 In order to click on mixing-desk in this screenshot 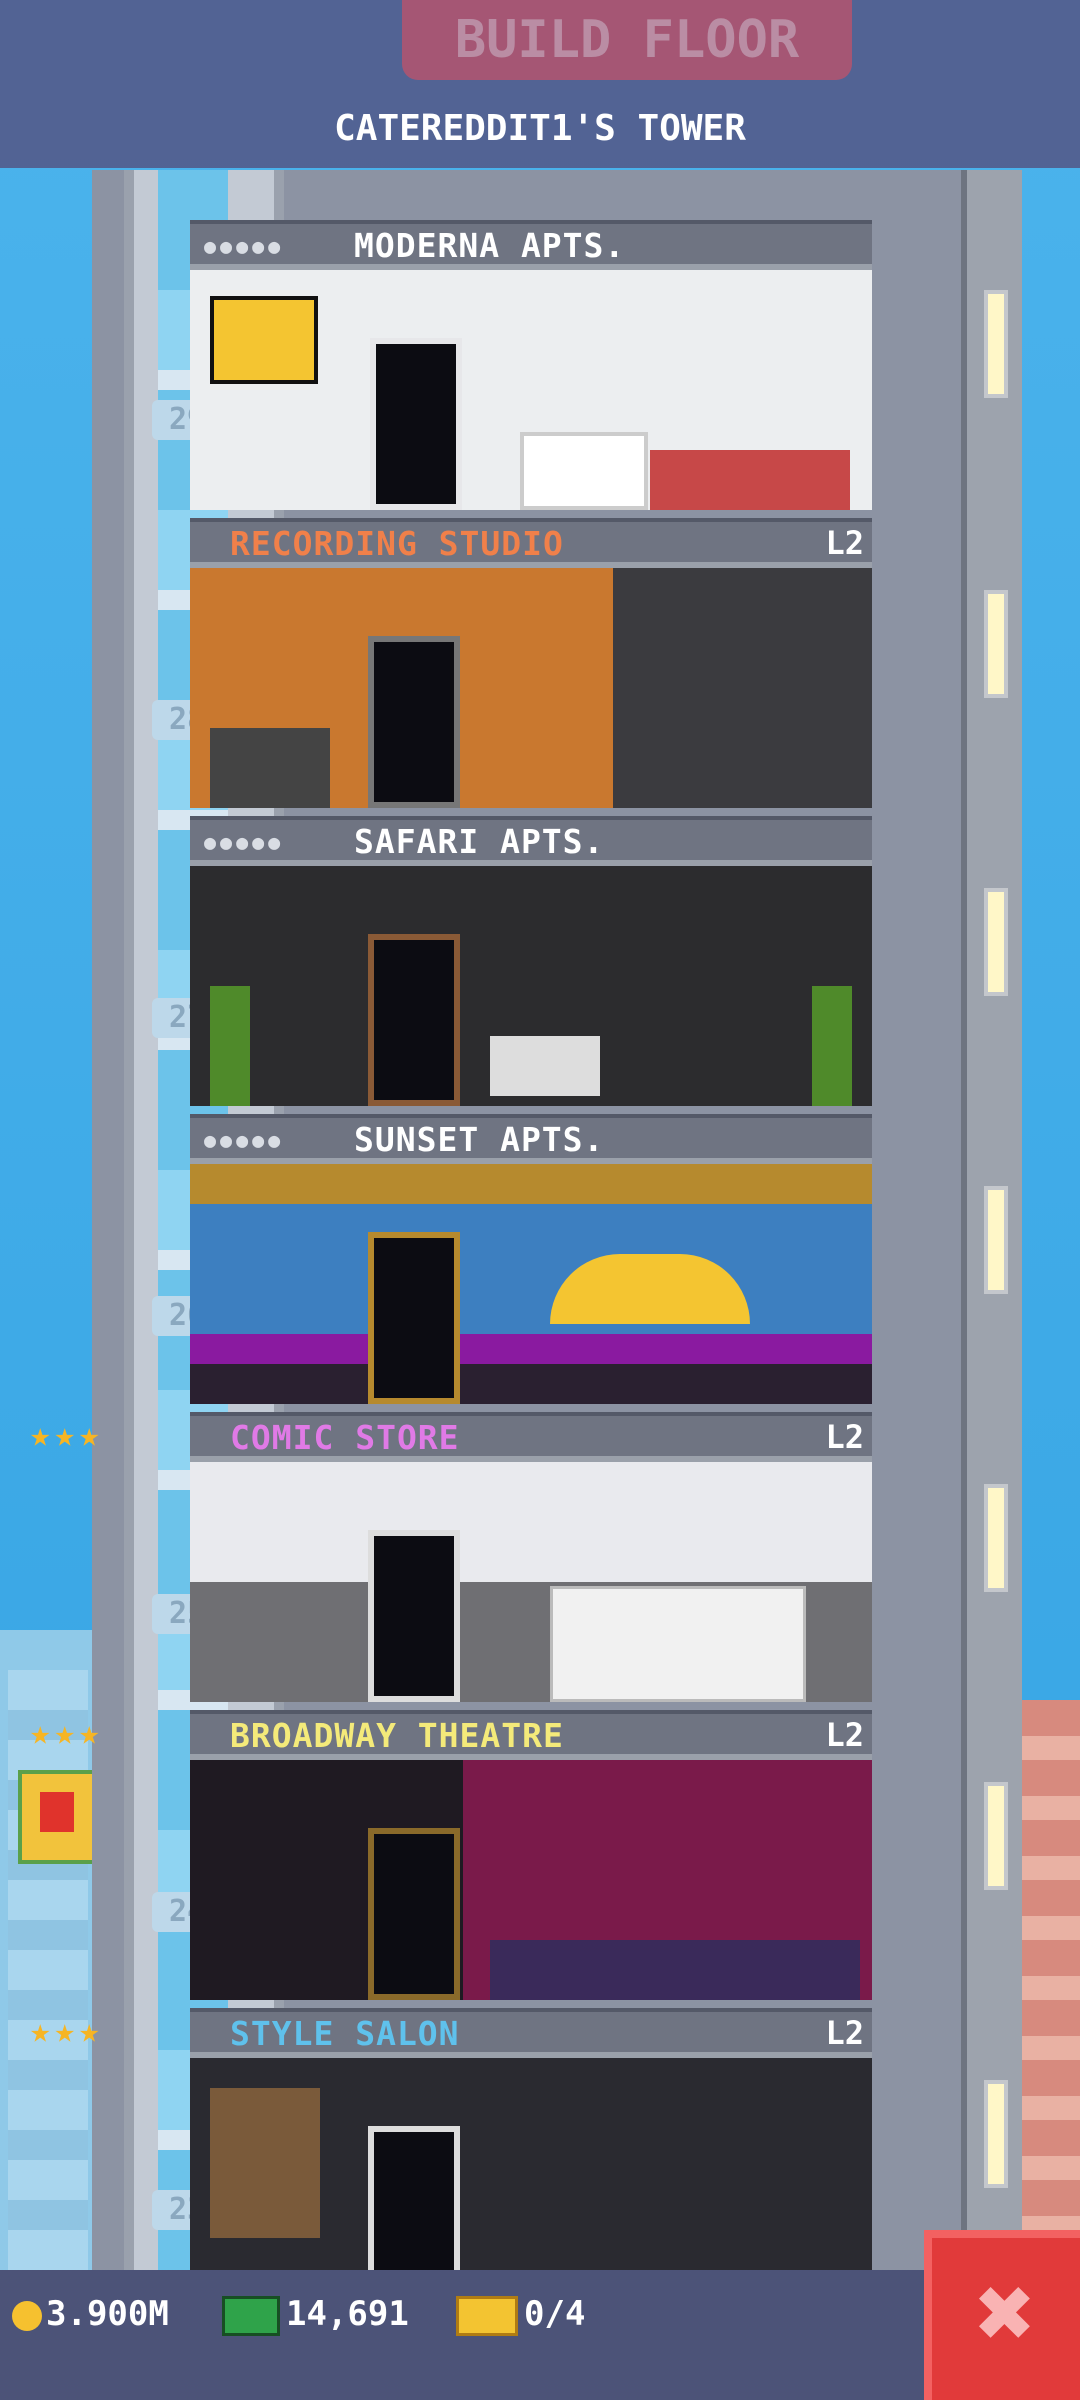, I will do `click(270, 768)`.